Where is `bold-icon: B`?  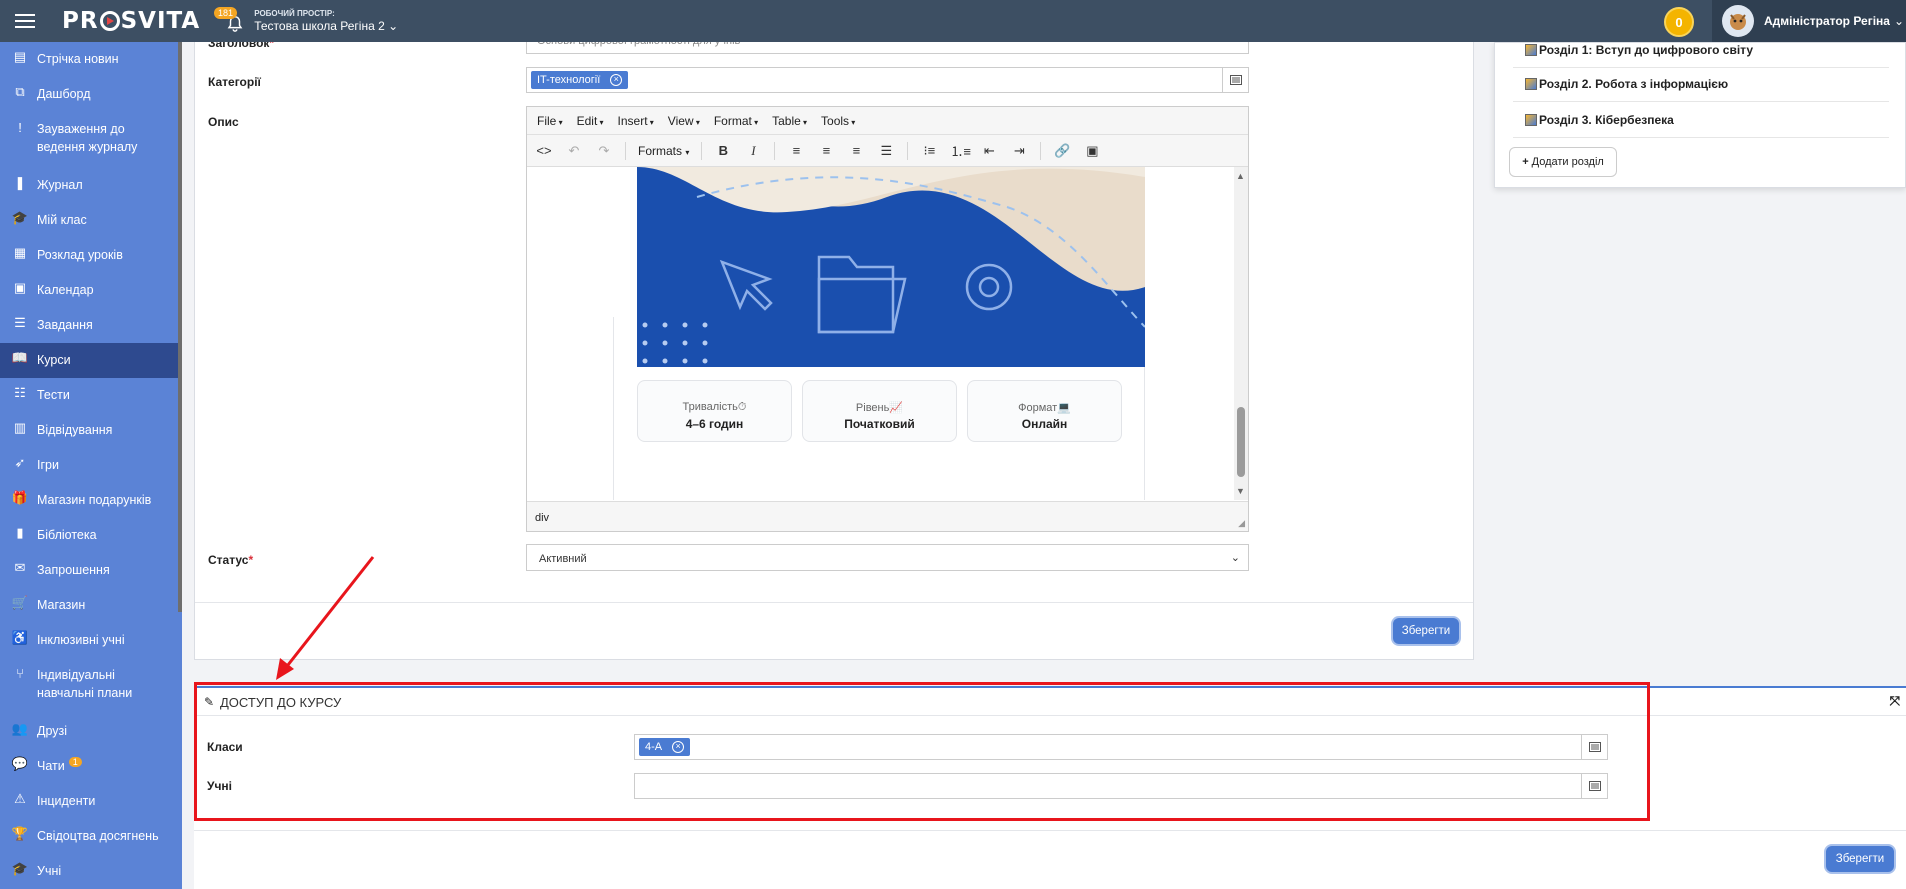
bold-icon: B is located at coordinates (723, 150).